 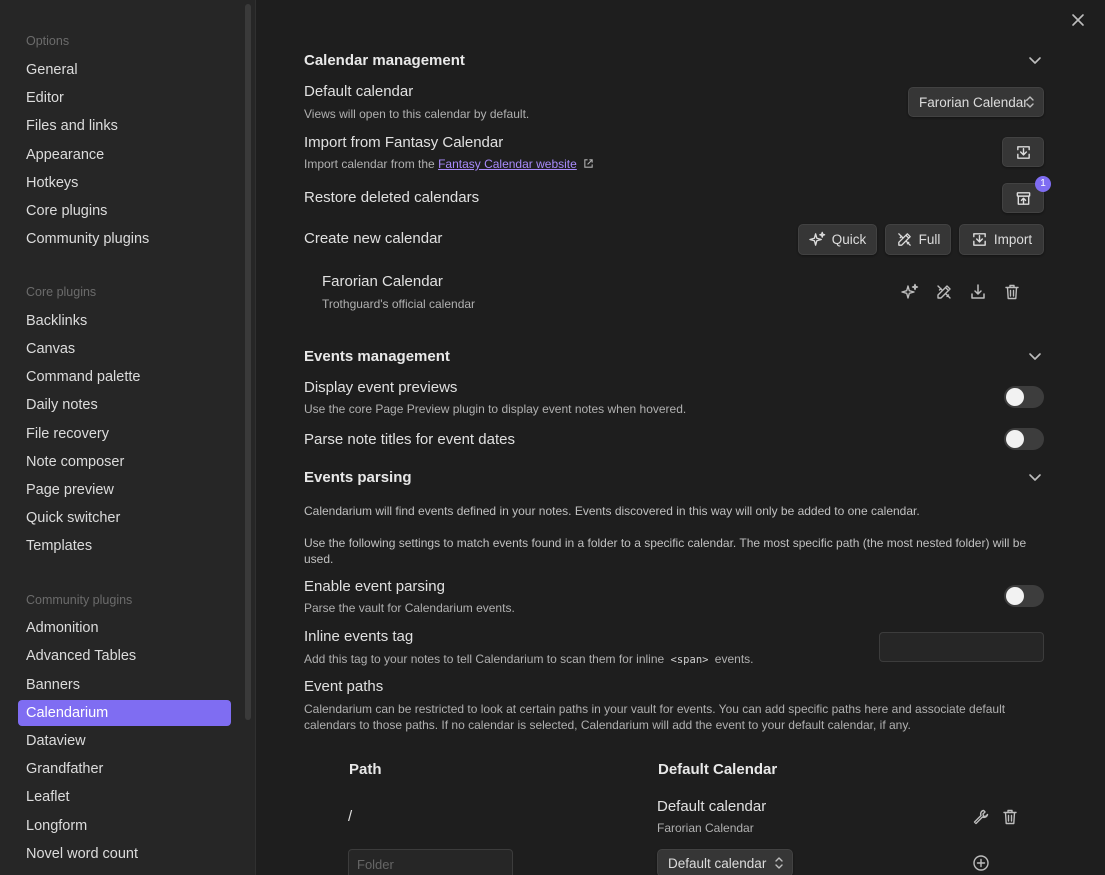 What do you see at coordinates (712, 806) in the screenshot?
I see `calendar-cell-label: Default calendar` at bounding box center [712, 806].